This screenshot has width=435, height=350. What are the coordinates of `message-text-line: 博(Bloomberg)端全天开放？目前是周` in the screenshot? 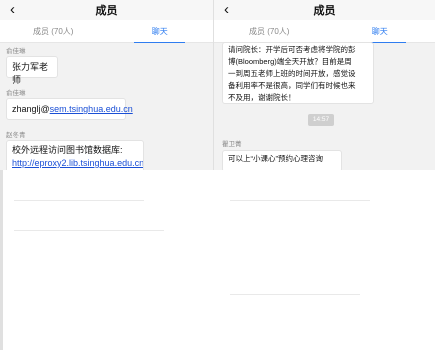 It's located at (290, 61).